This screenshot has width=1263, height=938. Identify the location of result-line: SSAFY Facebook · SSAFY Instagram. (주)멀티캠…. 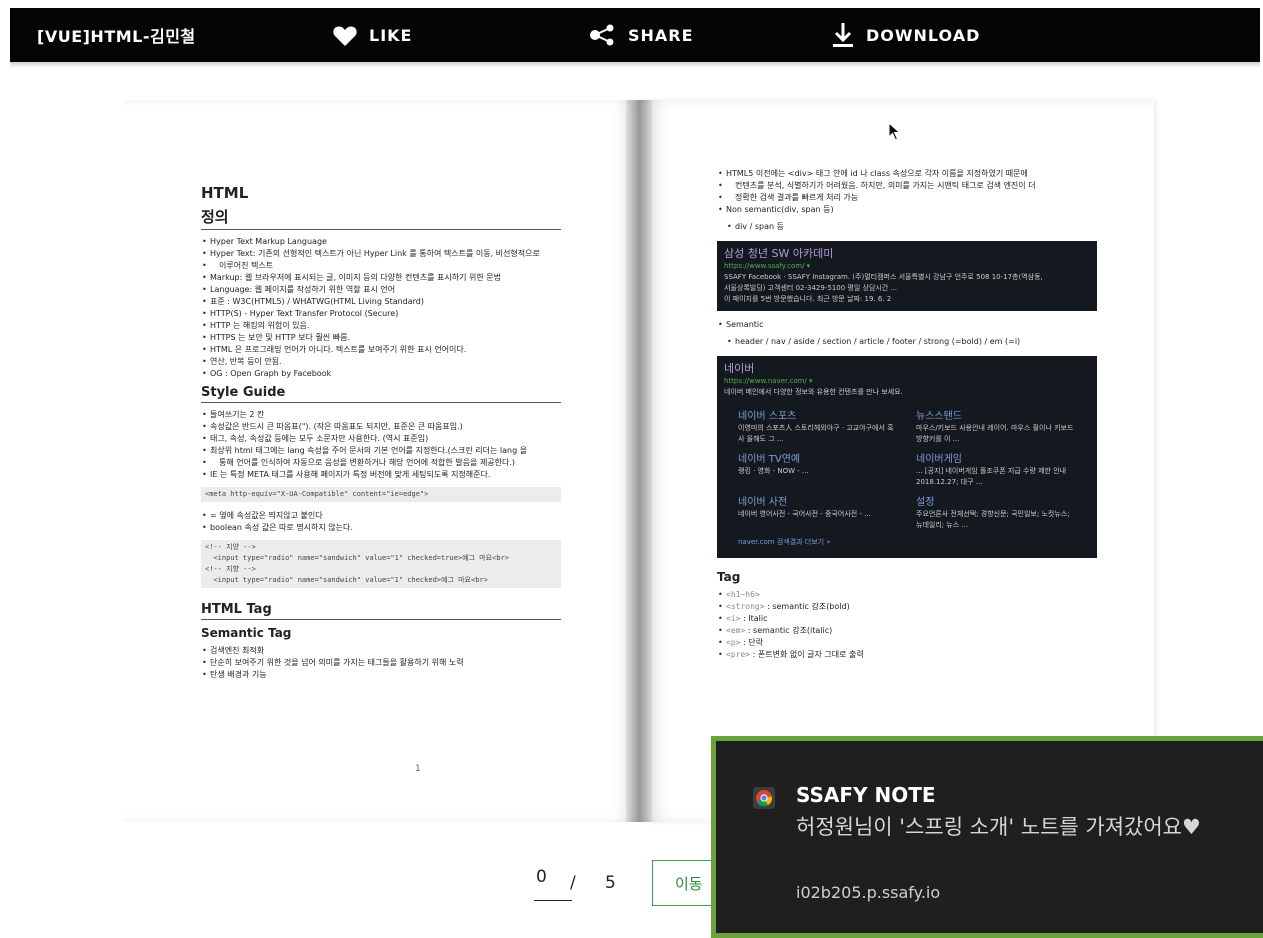
(883, 277).